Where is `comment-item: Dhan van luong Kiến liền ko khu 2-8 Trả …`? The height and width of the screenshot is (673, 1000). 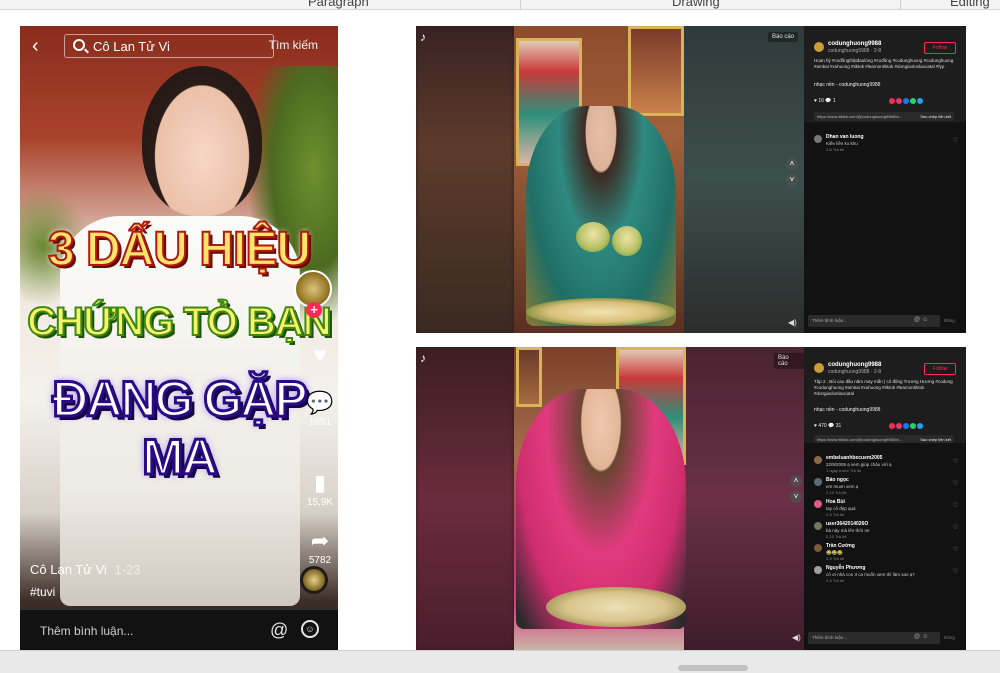 comment-item: Dhan van luong Kiến liền ko khu 2-8 Trả … is located at coordinates (887, 145).